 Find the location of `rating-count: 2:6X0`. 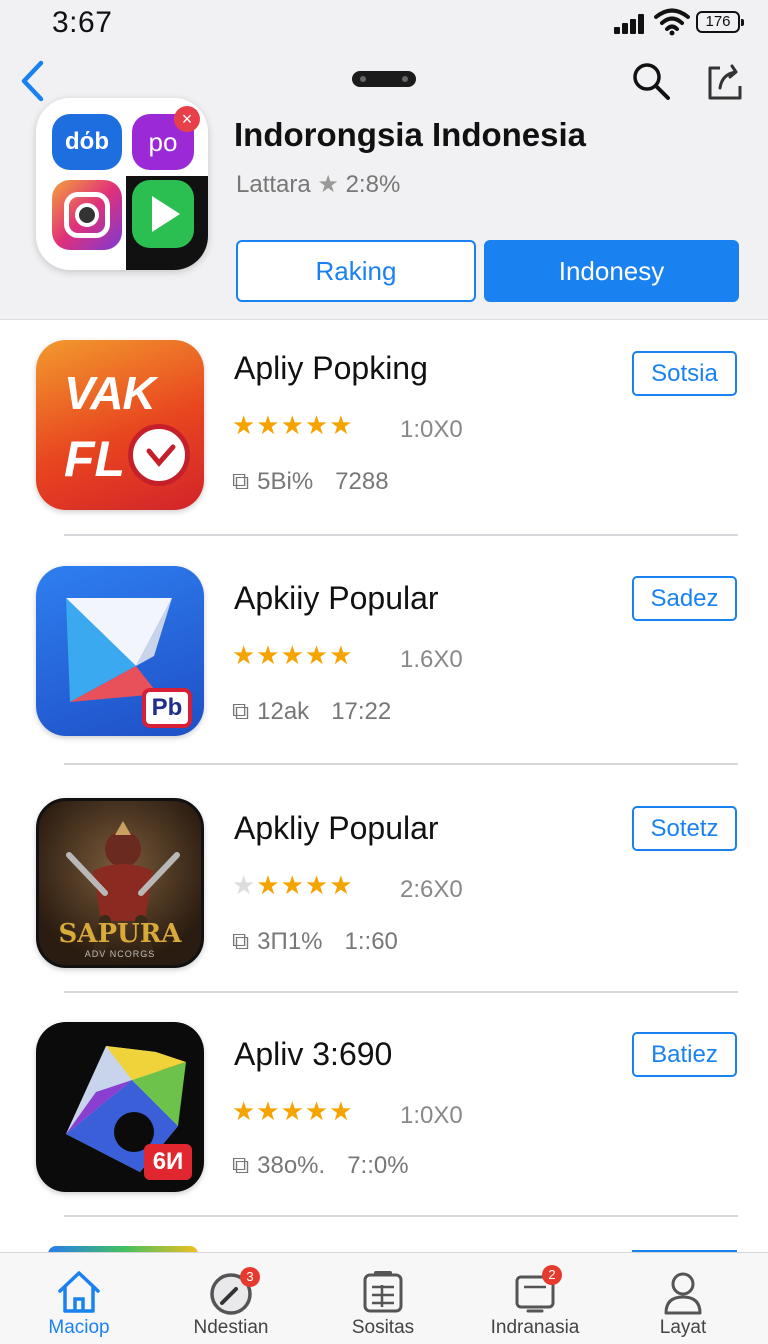

rating-count: 2:6X0 is located at coordinates (431, 889).